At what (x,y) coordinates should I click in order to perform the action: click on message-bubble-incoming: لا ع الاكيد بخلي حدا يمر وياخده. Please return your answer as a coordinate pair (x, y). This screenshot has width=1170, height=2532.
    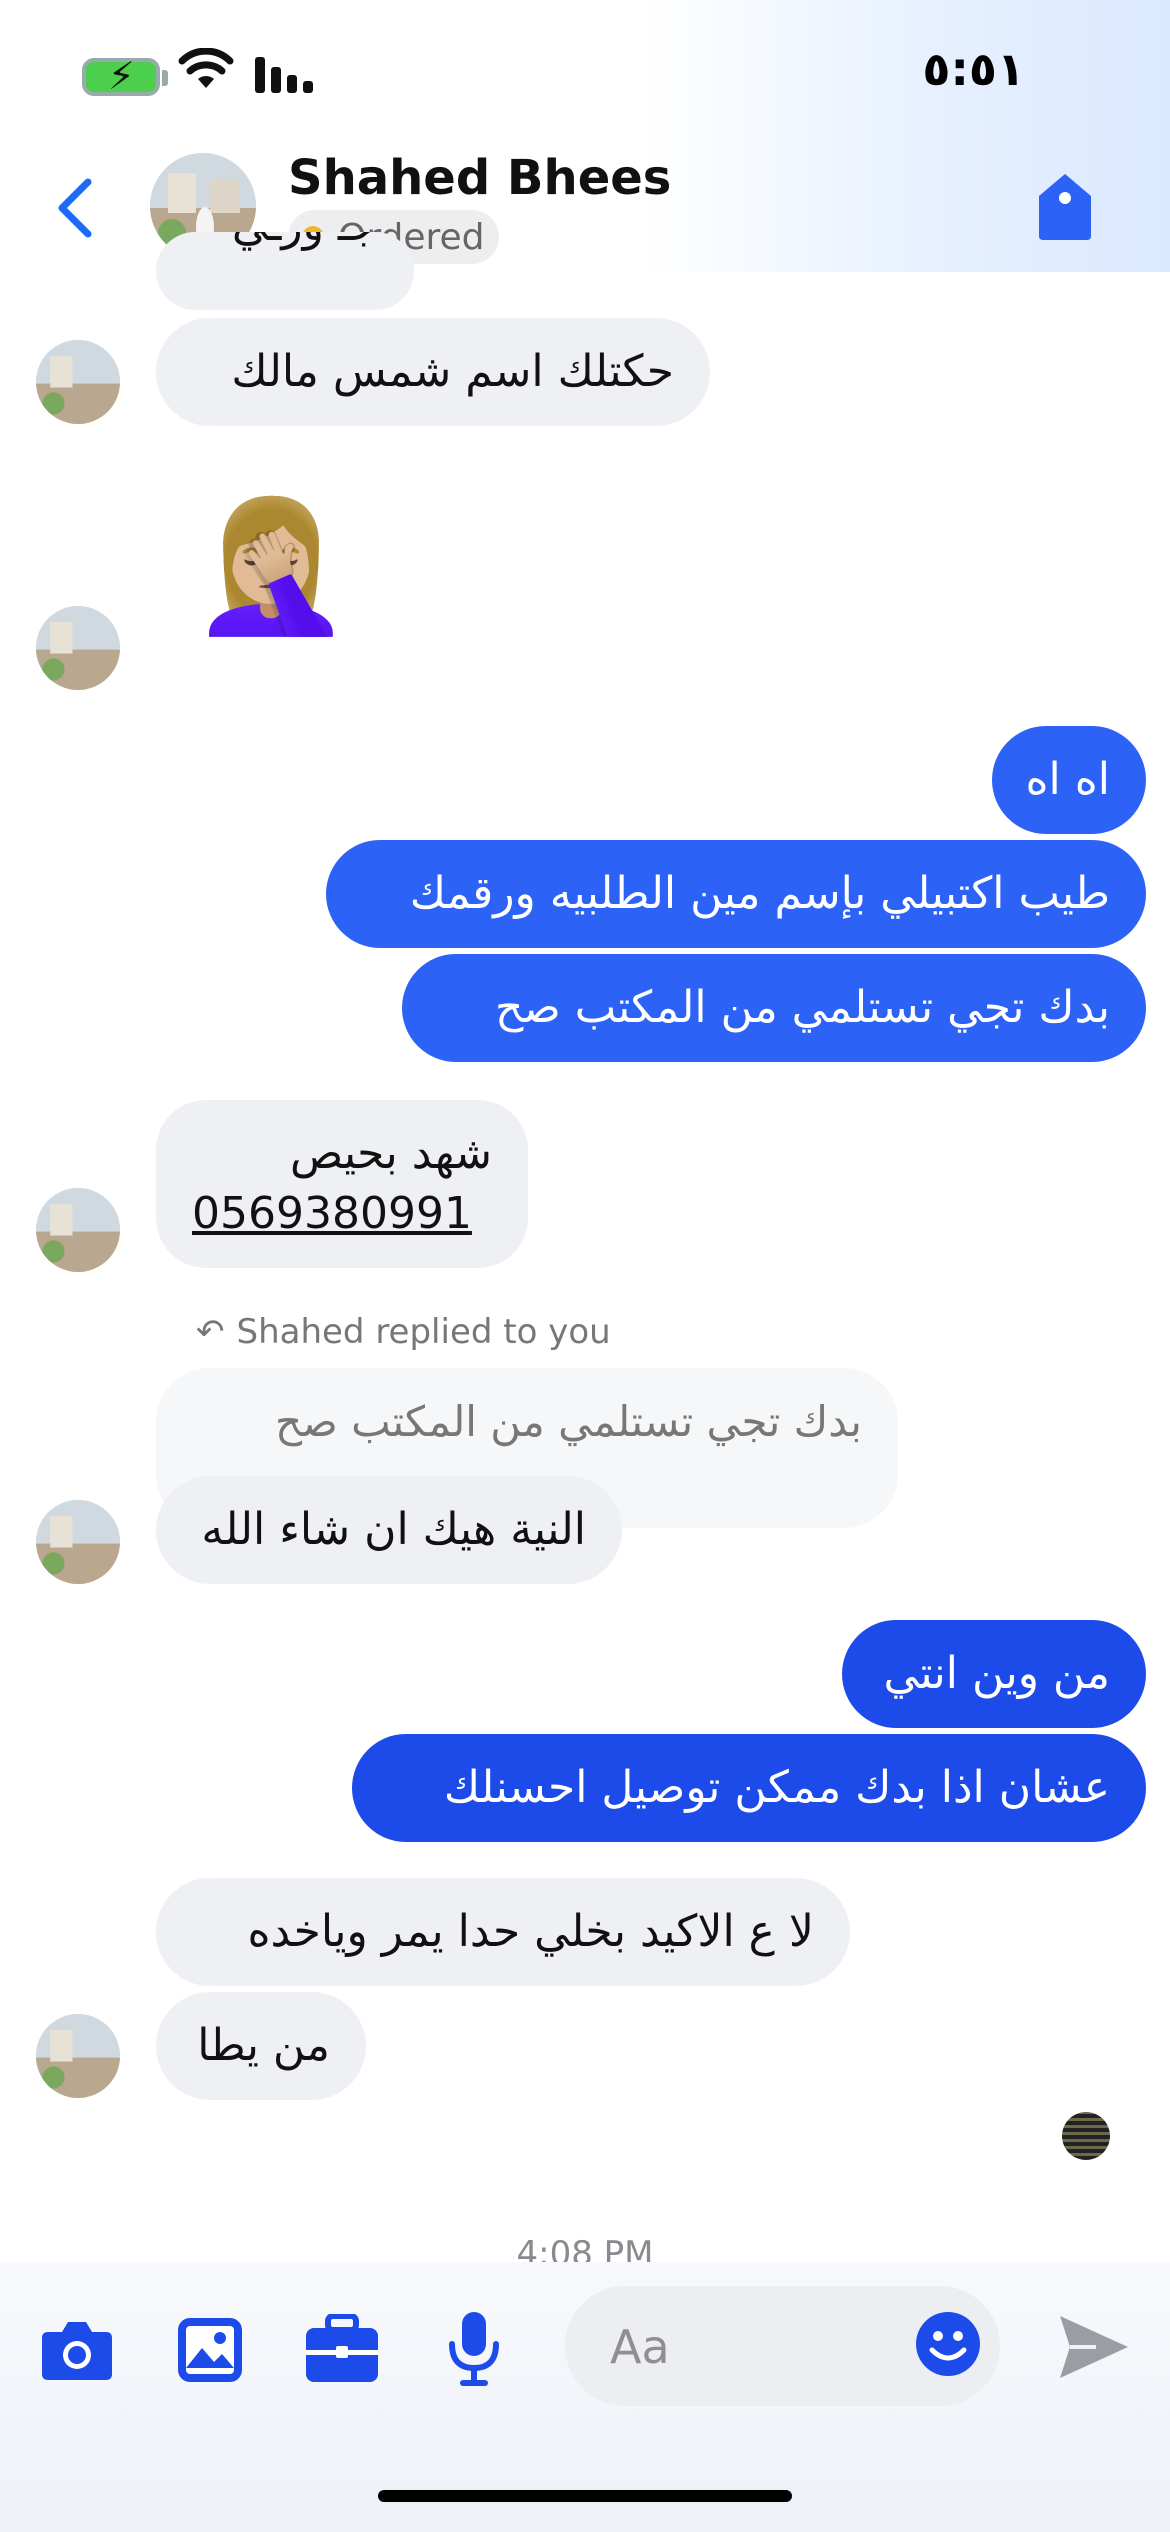
    Looking at the image, I should click on (503, 1932).